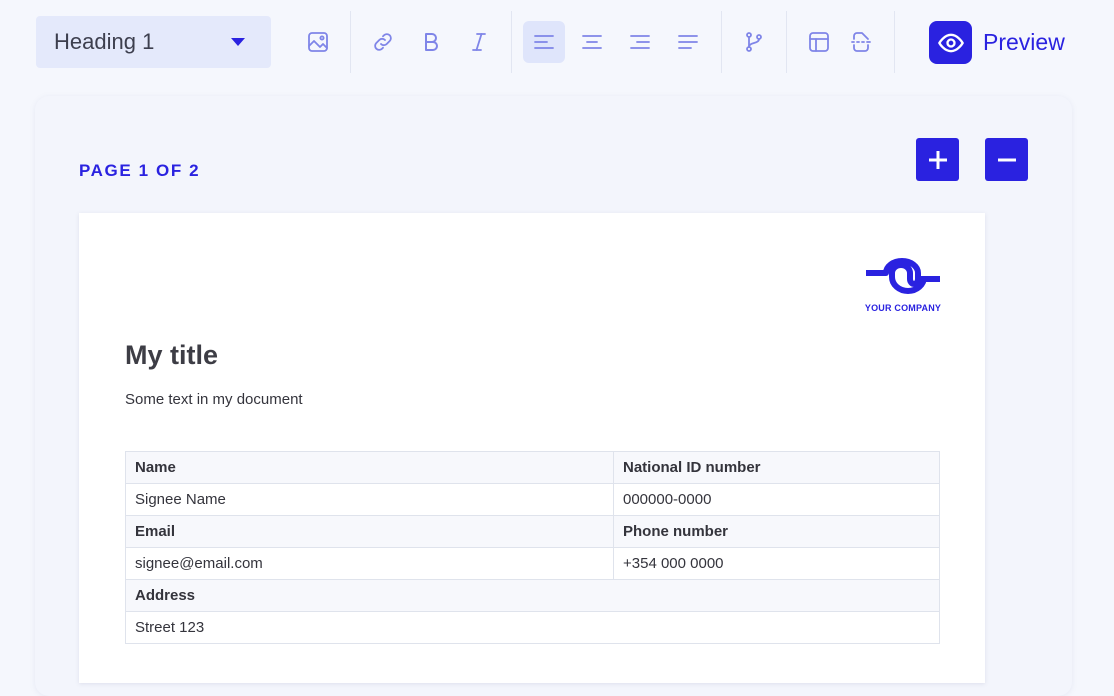 The height and width of the screenshot is (696, 1114). What do you see at coordinates (369, 467) in the screenshot?
I see `table-cell: Name` at bounding box center [369, 467].